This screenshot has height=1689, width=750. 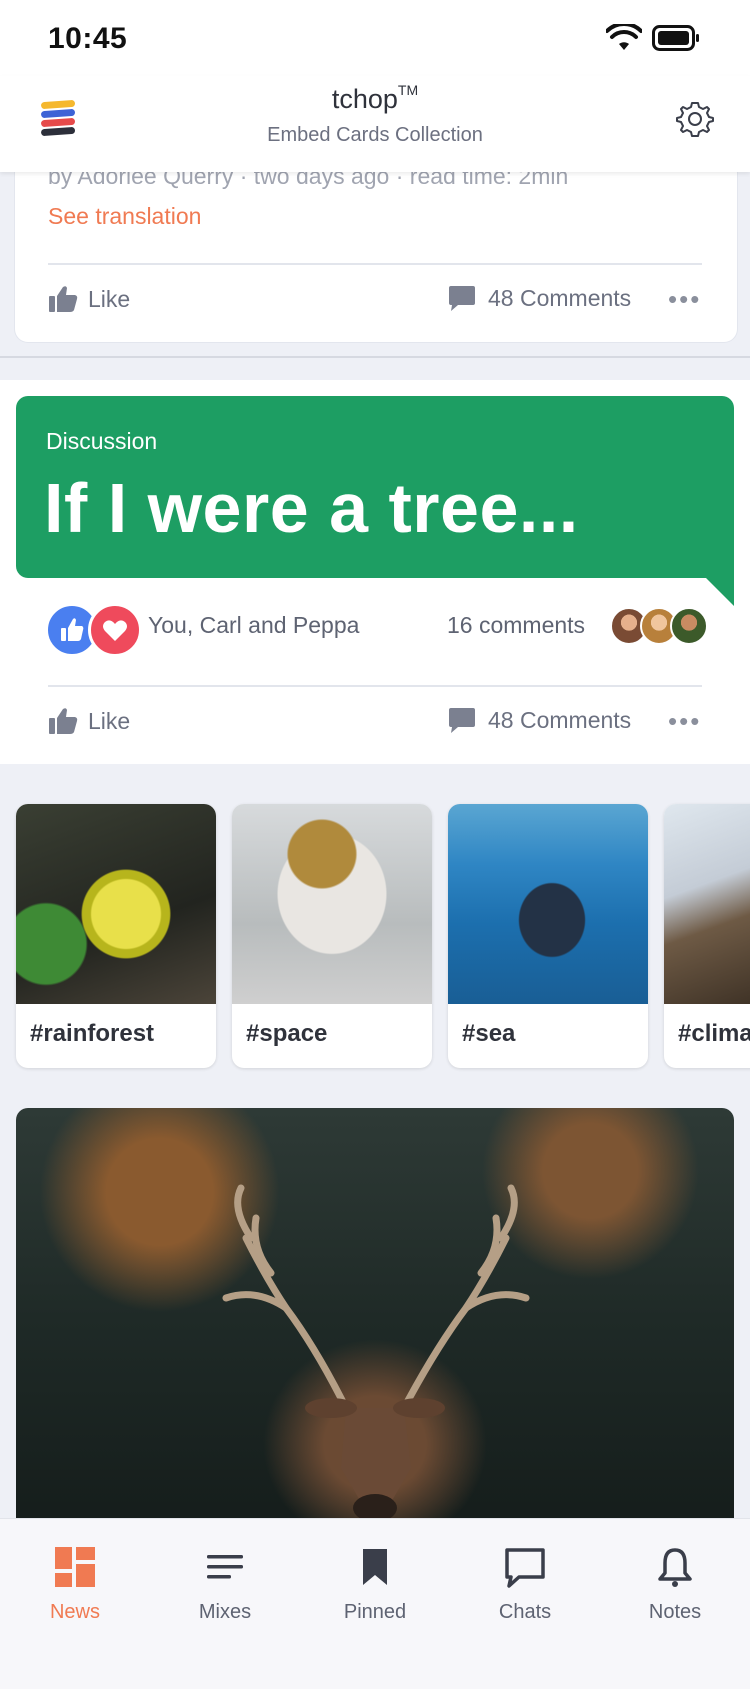 I want to click on heart-reaction-icon, so click(x=115, y=630).